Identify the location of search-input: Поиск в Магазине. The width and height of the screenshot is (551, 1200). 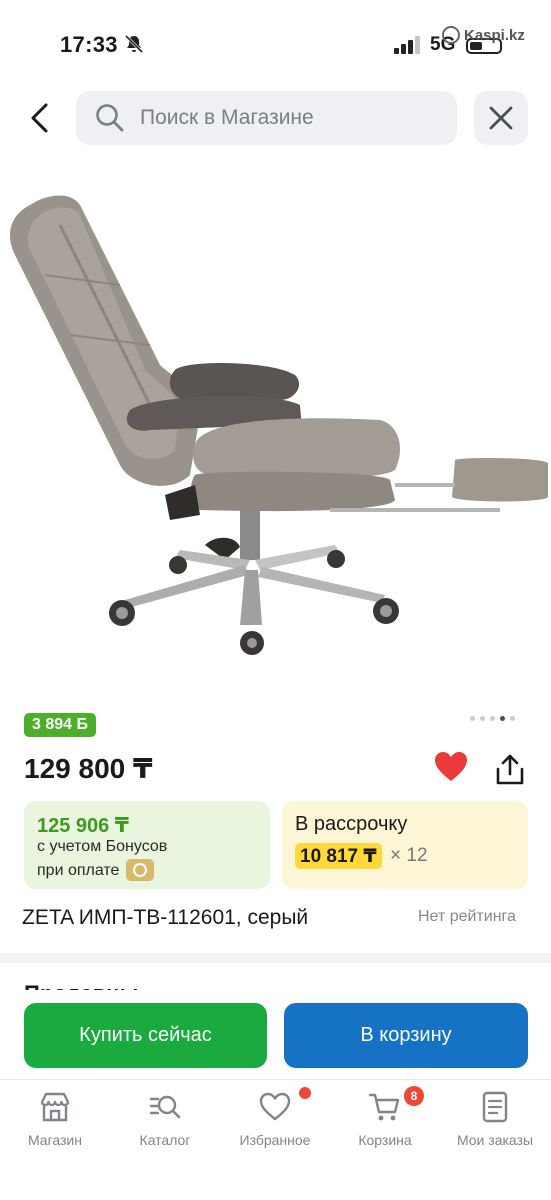
(266, 118).